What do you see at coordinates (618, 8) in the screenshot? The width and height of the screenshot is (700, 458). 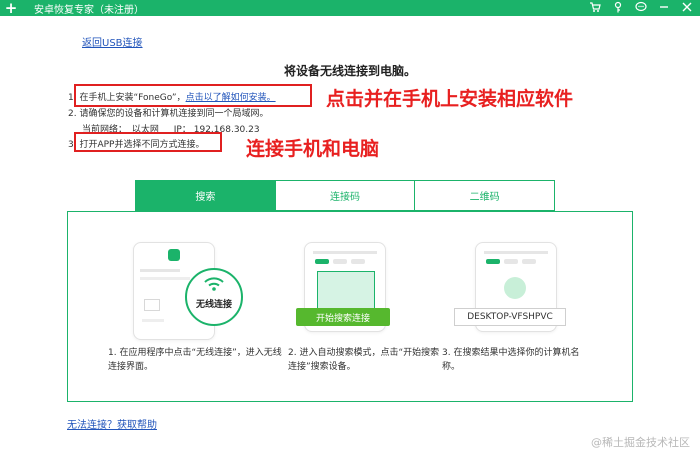 I see `key-icon` at bounding box center [618, 8].